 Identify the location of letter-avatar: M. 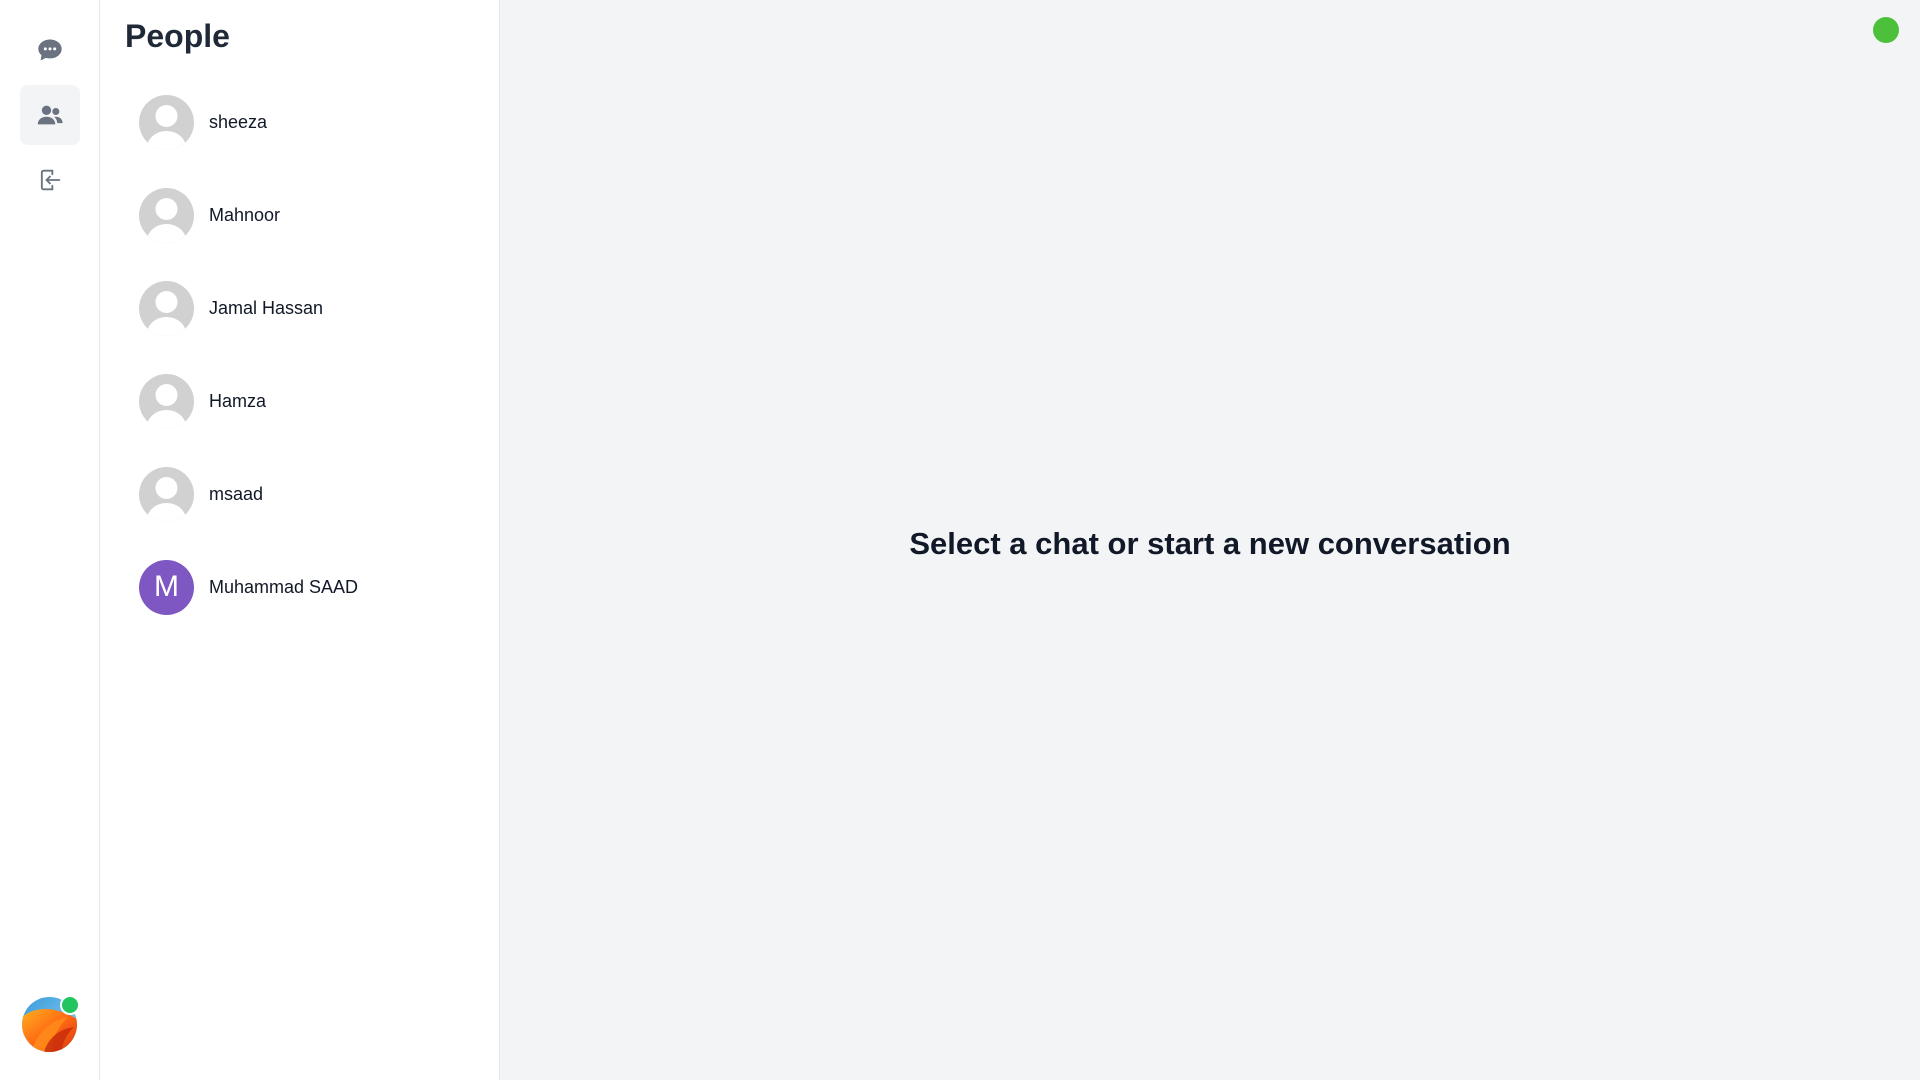
(166, 587).